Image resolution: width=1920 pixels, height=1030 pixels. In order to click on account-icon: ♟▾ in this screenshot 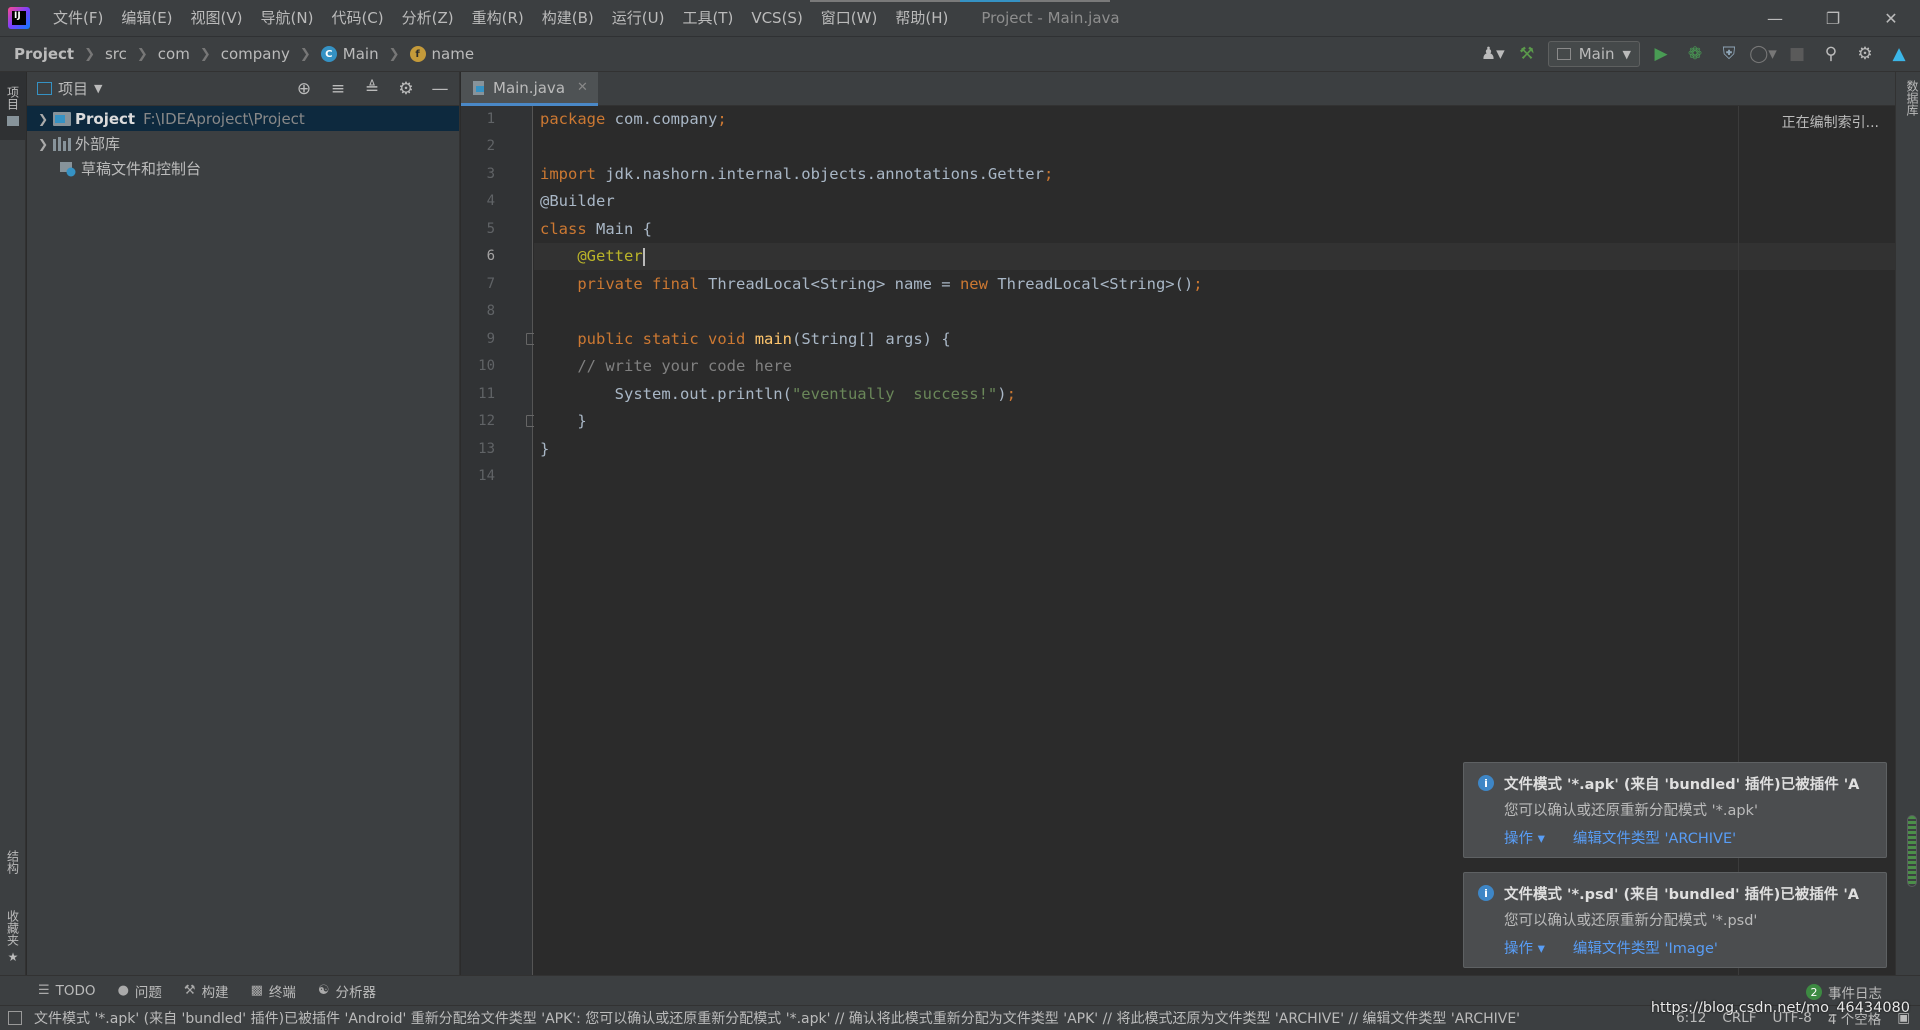, I will do `click(1493, 54)`.